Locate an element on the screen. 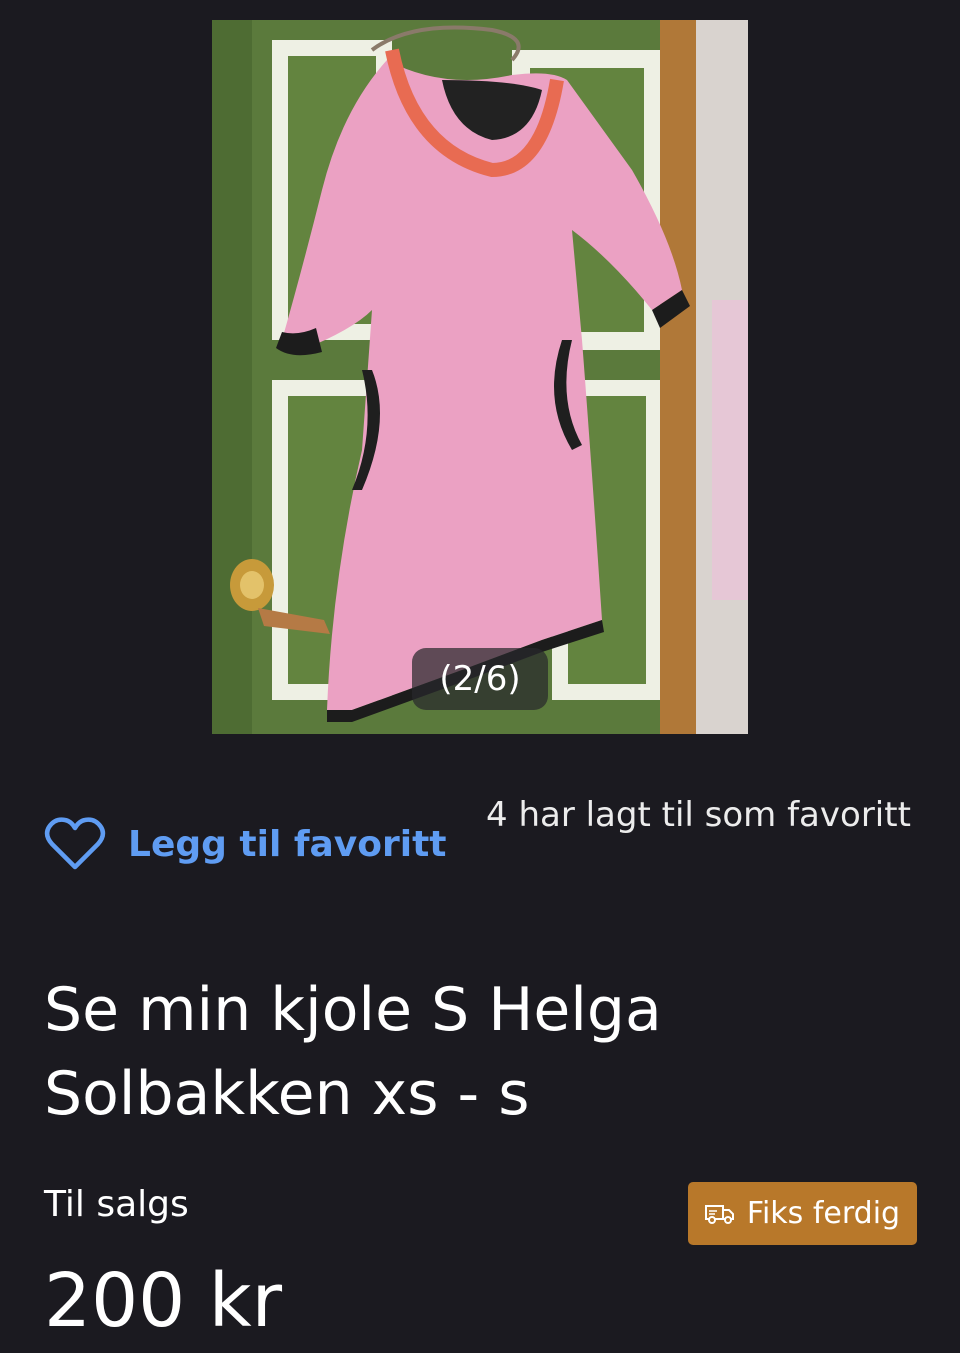 The height and width of the screenshot is (1353, 960). add-to-favorites-label: Legg til favoritt is located at coordinates (287, 844).